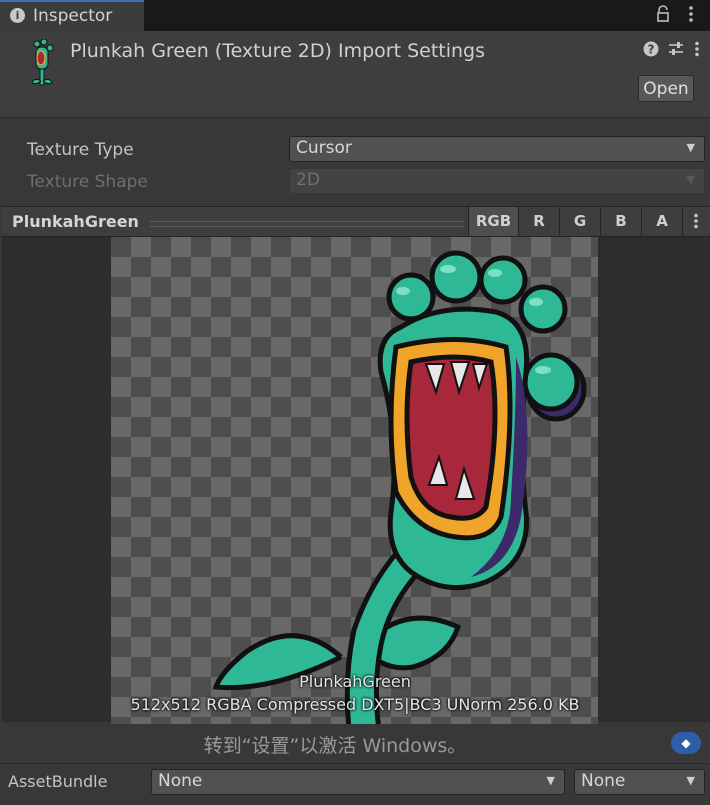  What do you see at coordinates (639, 782) in the screenshot?
I see `asset-bundle-variant-dropdown: None ▼` at bounding box center [639, 782].